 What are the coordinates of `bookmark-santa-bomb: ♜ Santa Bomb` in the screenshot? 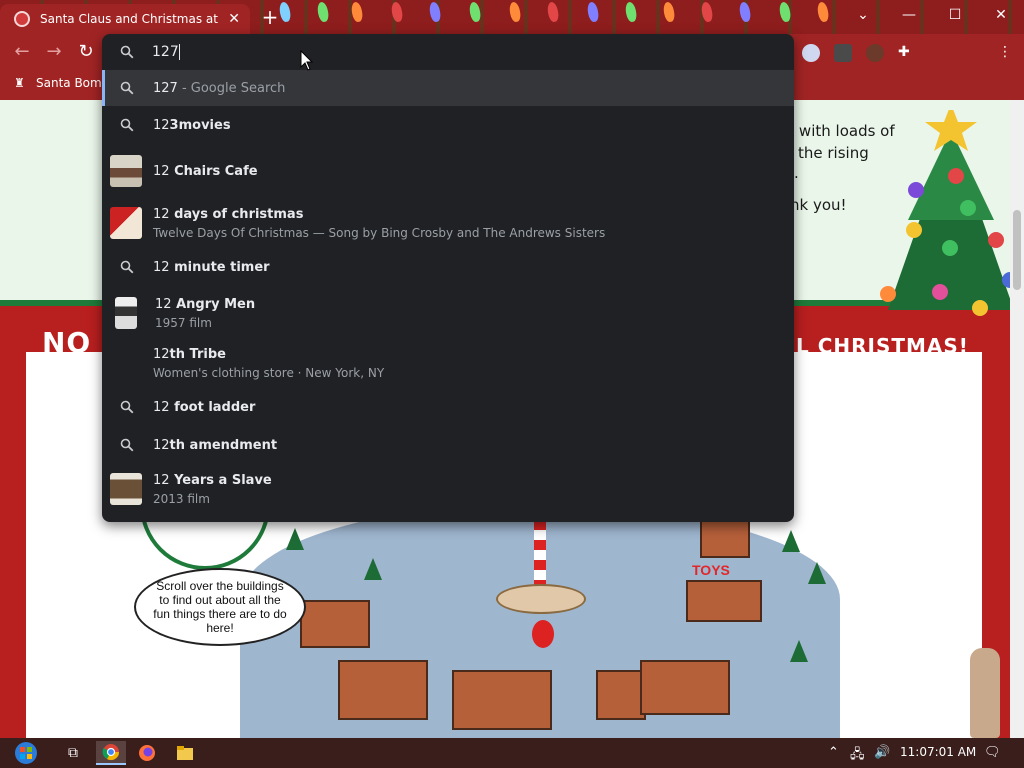 It's located at (61, 83).